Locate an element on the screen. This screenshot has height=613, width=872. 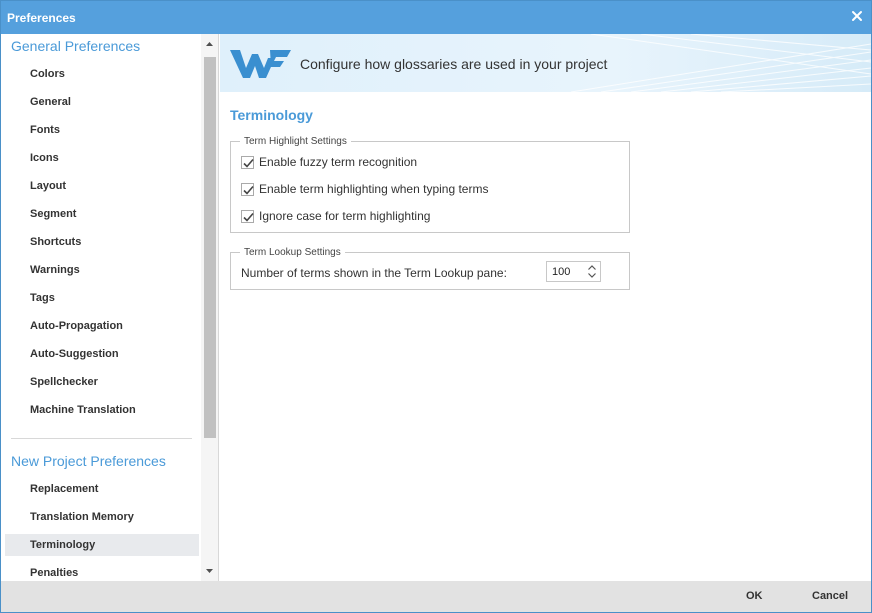
wf-logo-icon is located at coordinates (260, 65).